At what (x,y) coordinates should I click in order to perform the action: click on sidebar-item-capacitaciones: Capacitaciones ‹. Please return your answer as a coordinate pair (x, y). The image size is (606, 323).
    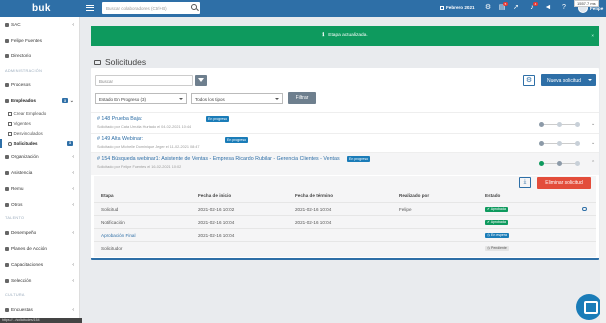
    Looking at the image, I should click on (40, 265).